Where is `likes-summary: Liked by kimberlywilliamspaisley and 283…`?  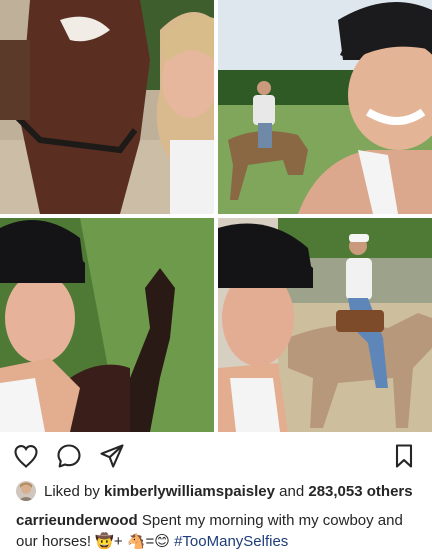
likes-summary: Liked by kimberlywilliamspaisley and 283… is located at coordinates (216, 491).